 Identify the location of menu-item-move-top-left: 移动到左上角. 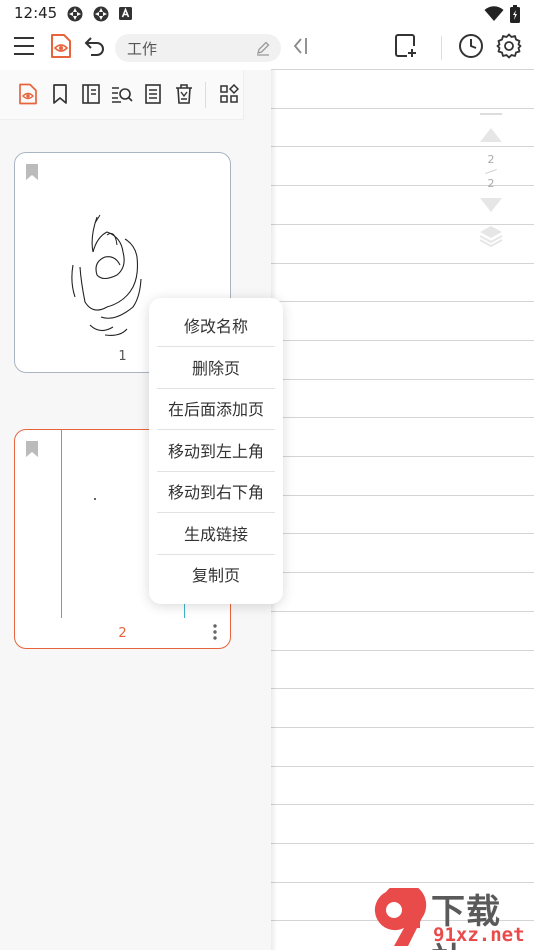
(216, 451).